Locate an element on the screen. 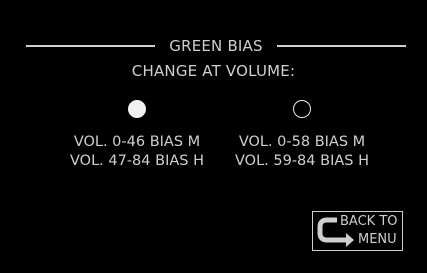 Image resolution: width=427 pixels, height=273 pixels. back-to-menu-label-line-2: MENU is located at coordinates (377, 239).